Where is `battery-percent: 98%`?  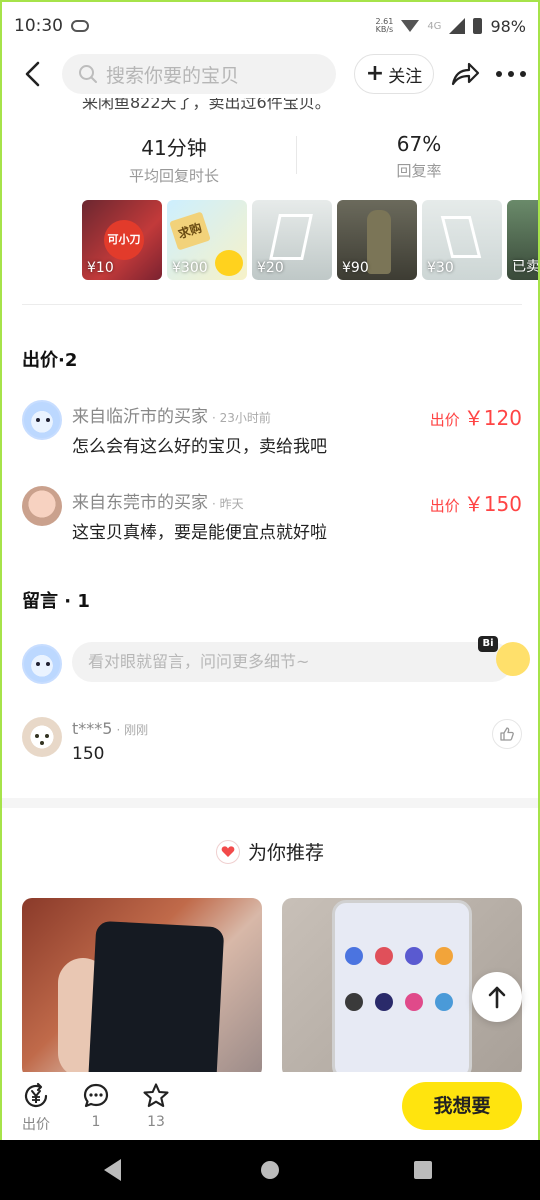
battery-percent: 98% is located at coordinates (508, 26).